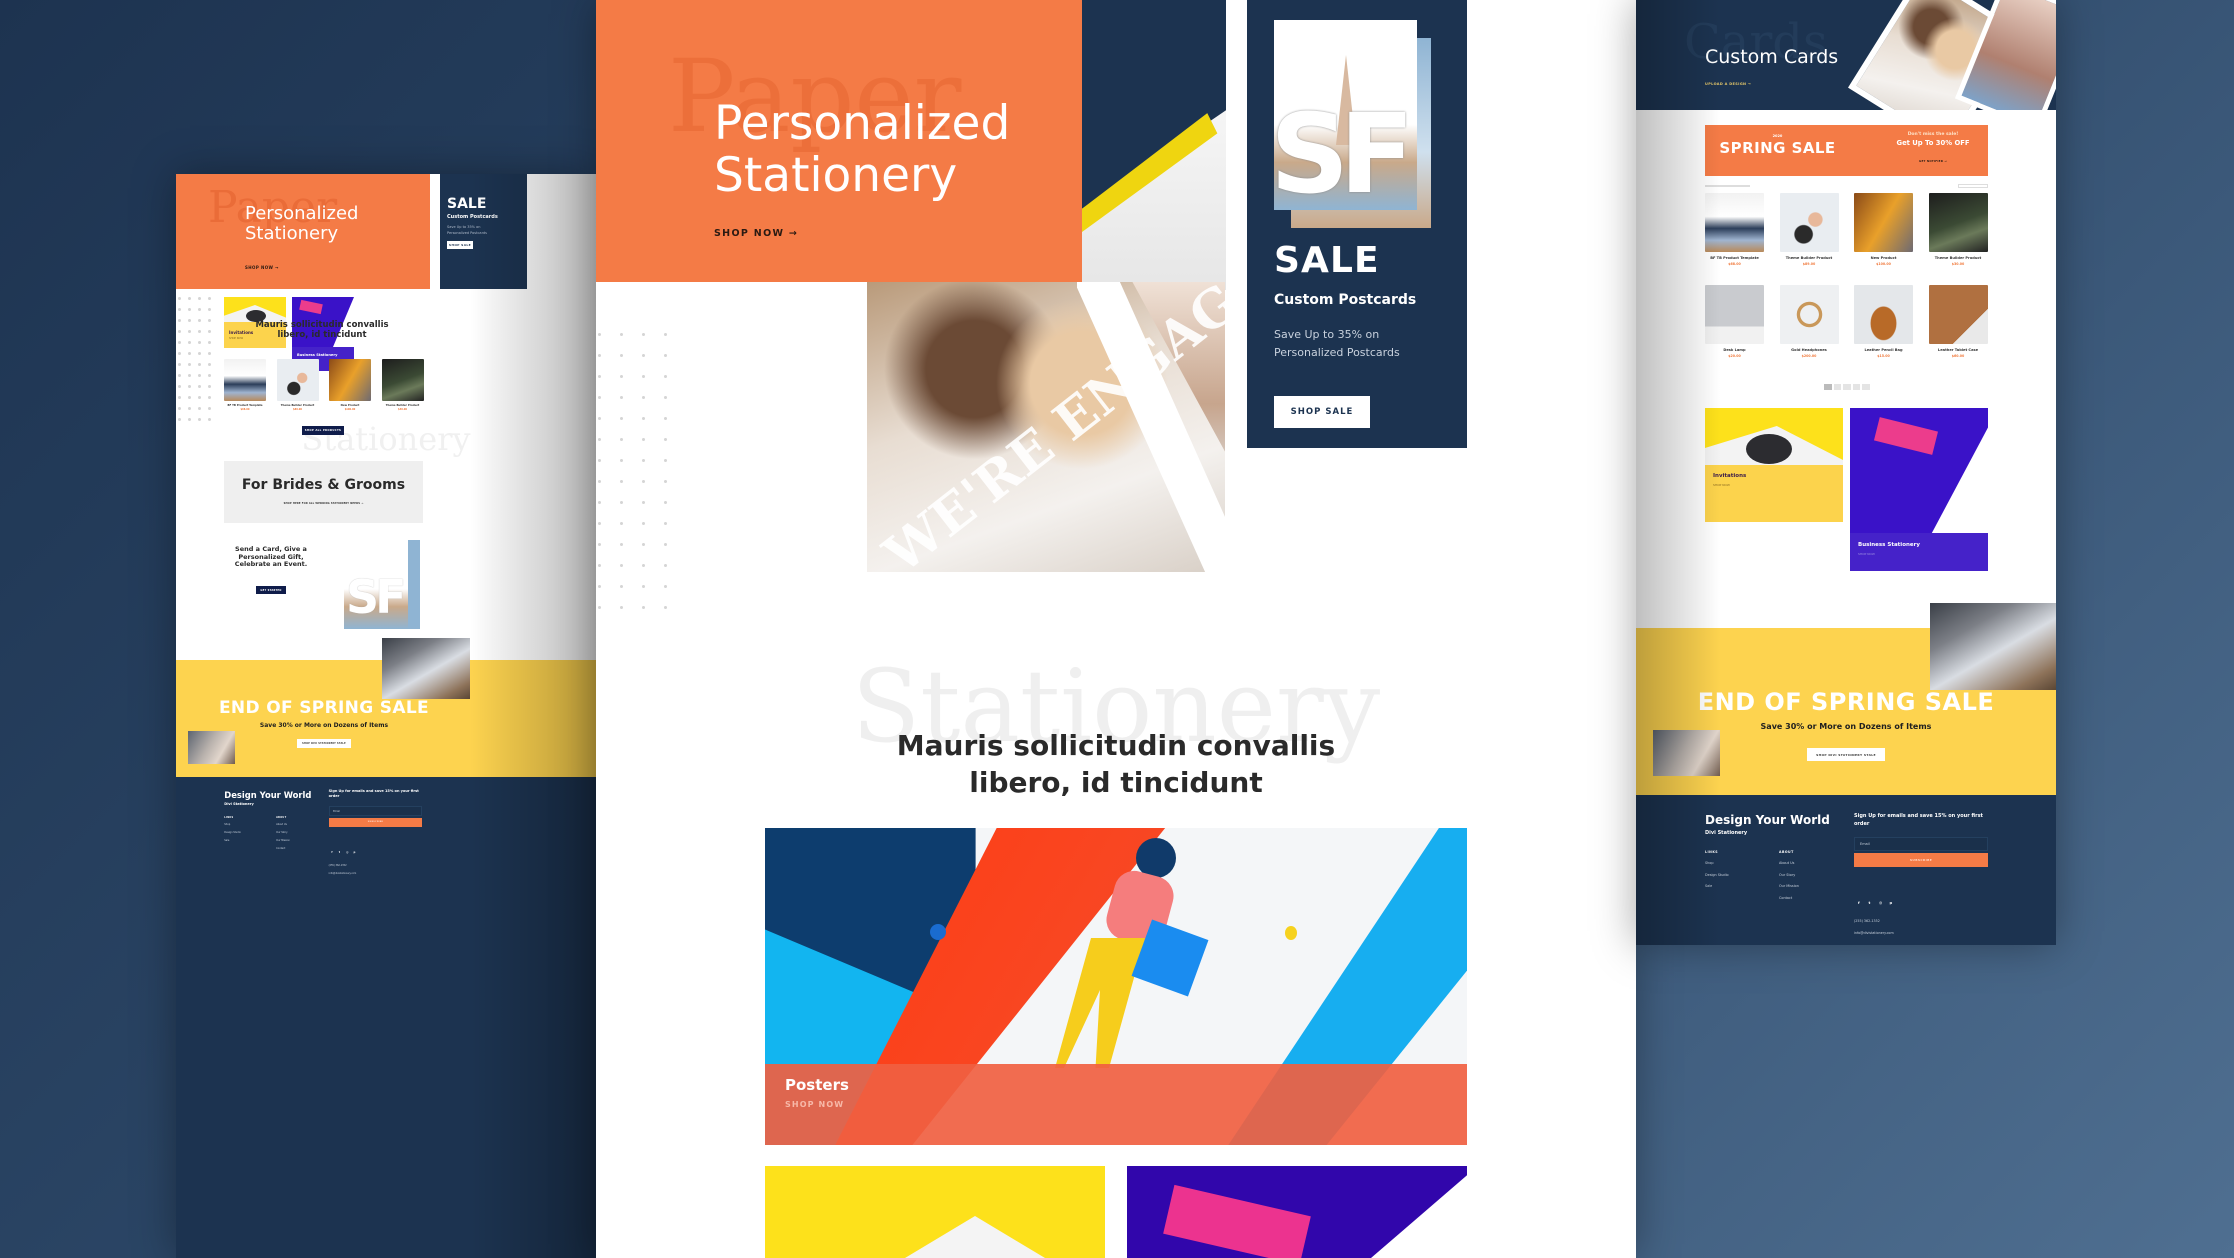 This screenshot has height=1258, width=2234. Describe the element at coordinates (1809, 350) in the screenshot. I see `product-name: Gold Headphones` at that location.